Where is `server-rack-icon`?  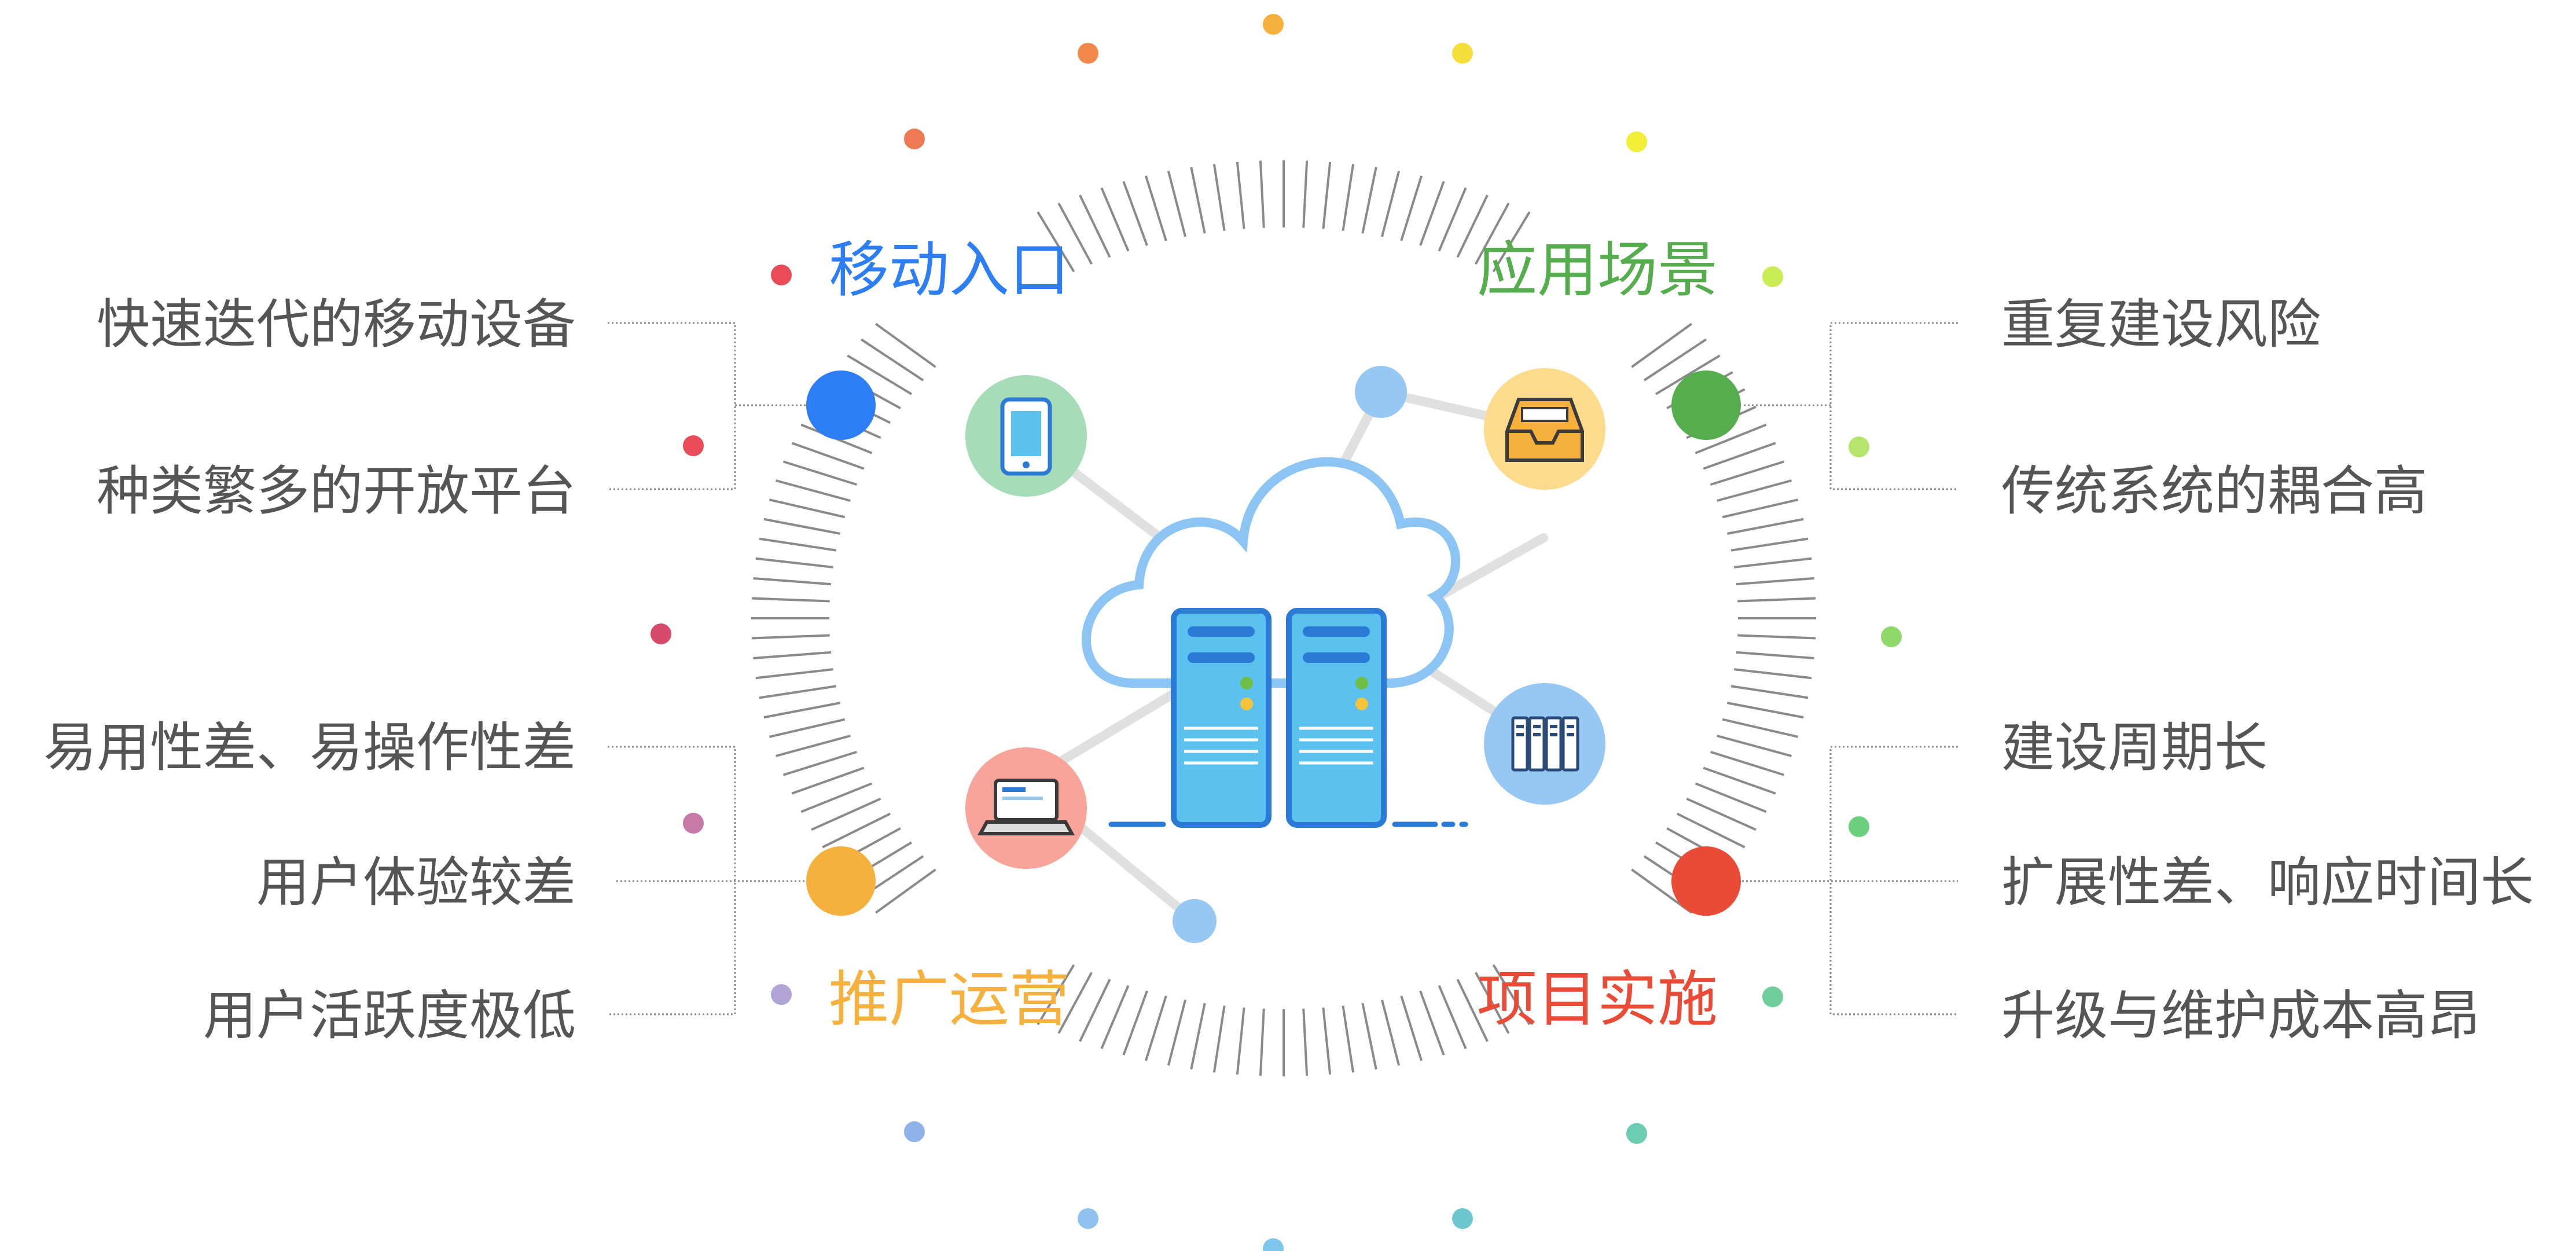
server-rack-icon is located at coordinates (1544, 744).